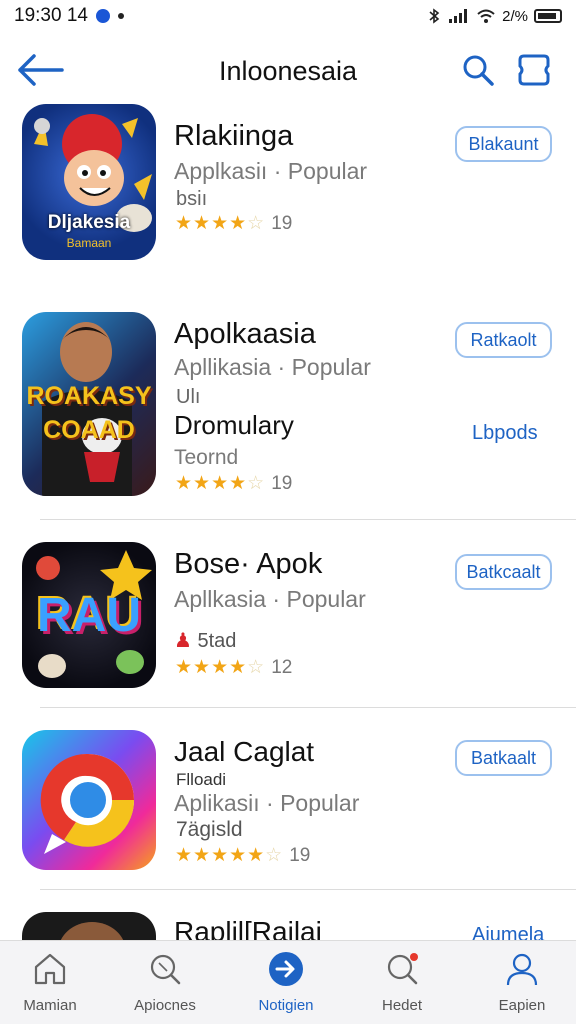  Describe the element at coordinates (245, 334) in the screenshot. I see `app-name: Apolkaasia` at that location.